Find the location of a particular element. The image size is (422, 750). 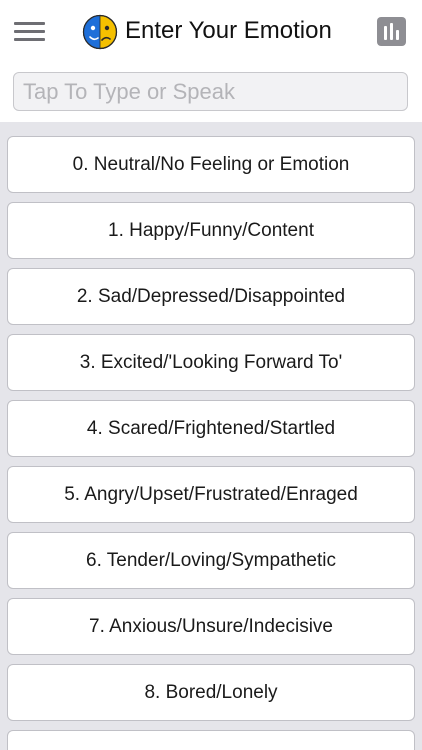

emotion-item-happy: 1. Happy/Funny/Content is located at coordinates (211, 230).